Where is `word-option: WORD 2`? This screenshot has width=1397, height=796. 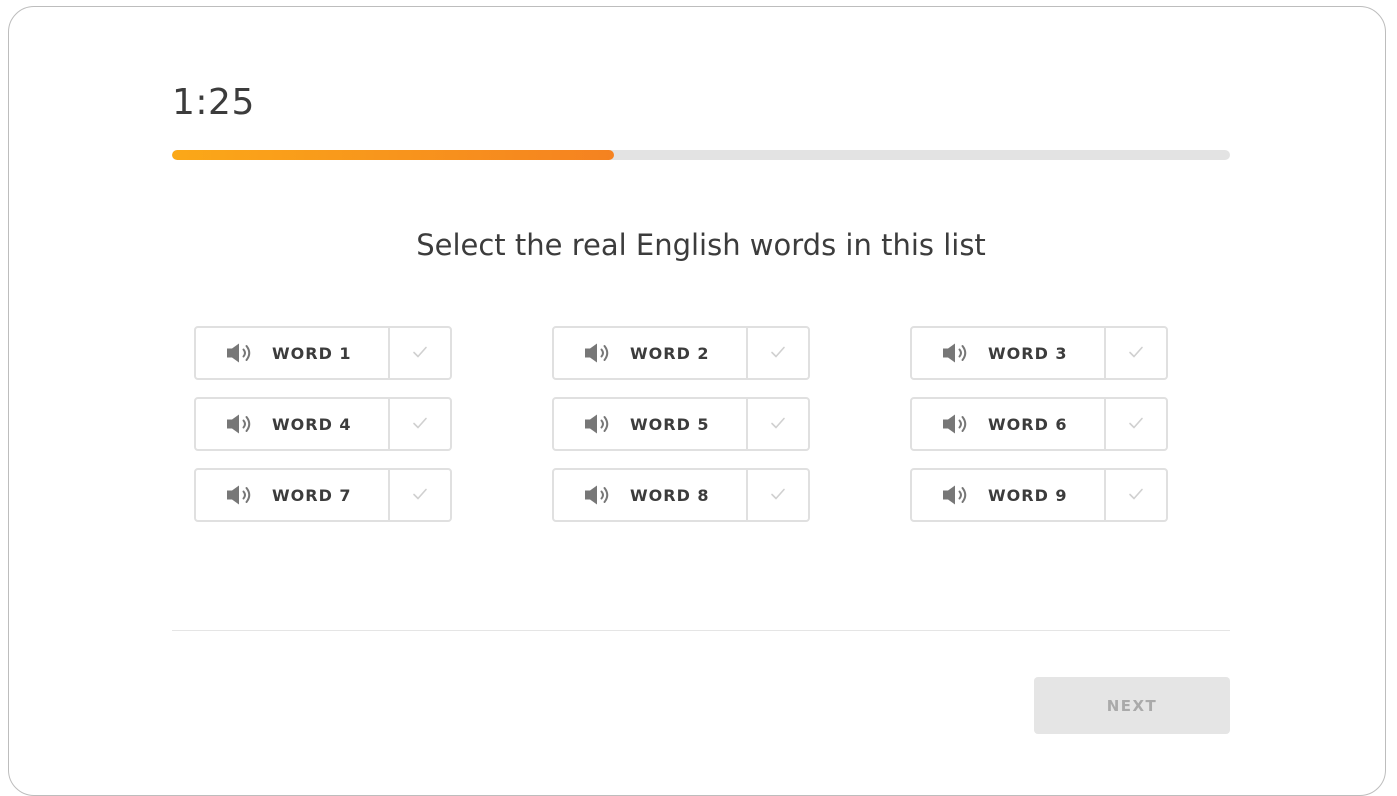
word-option: WORD 2 is located at coordinates (681, 353).